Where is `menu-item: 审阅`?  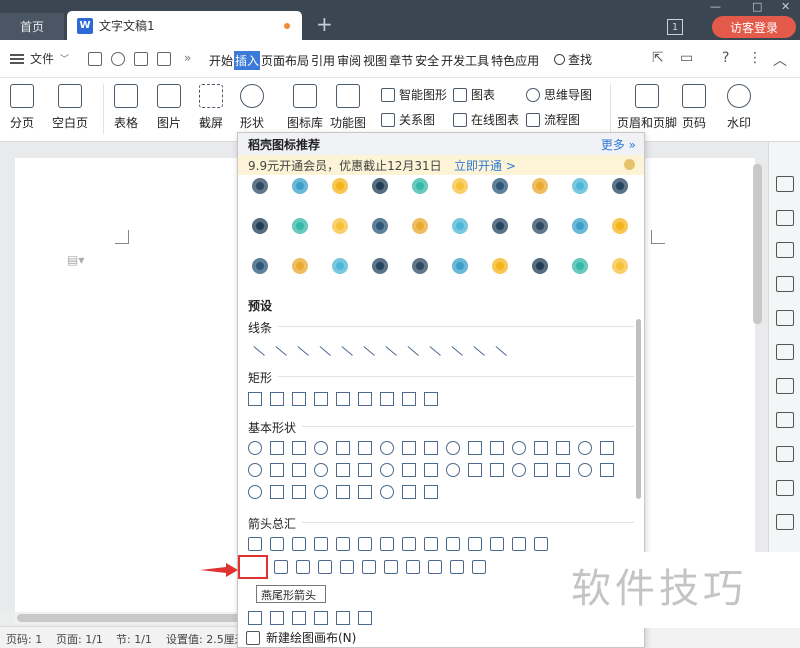 menu-item: 审阅 is located at coordinates (349, 60).